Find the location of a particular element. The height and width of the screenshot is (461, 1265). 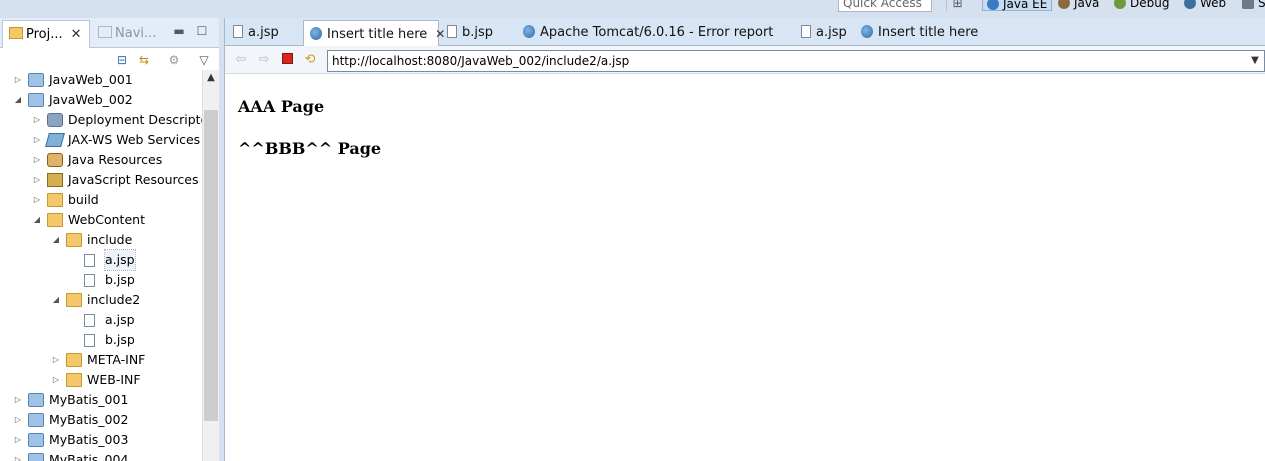

tree-item: ▷ build is located at coordinates (101, 200).